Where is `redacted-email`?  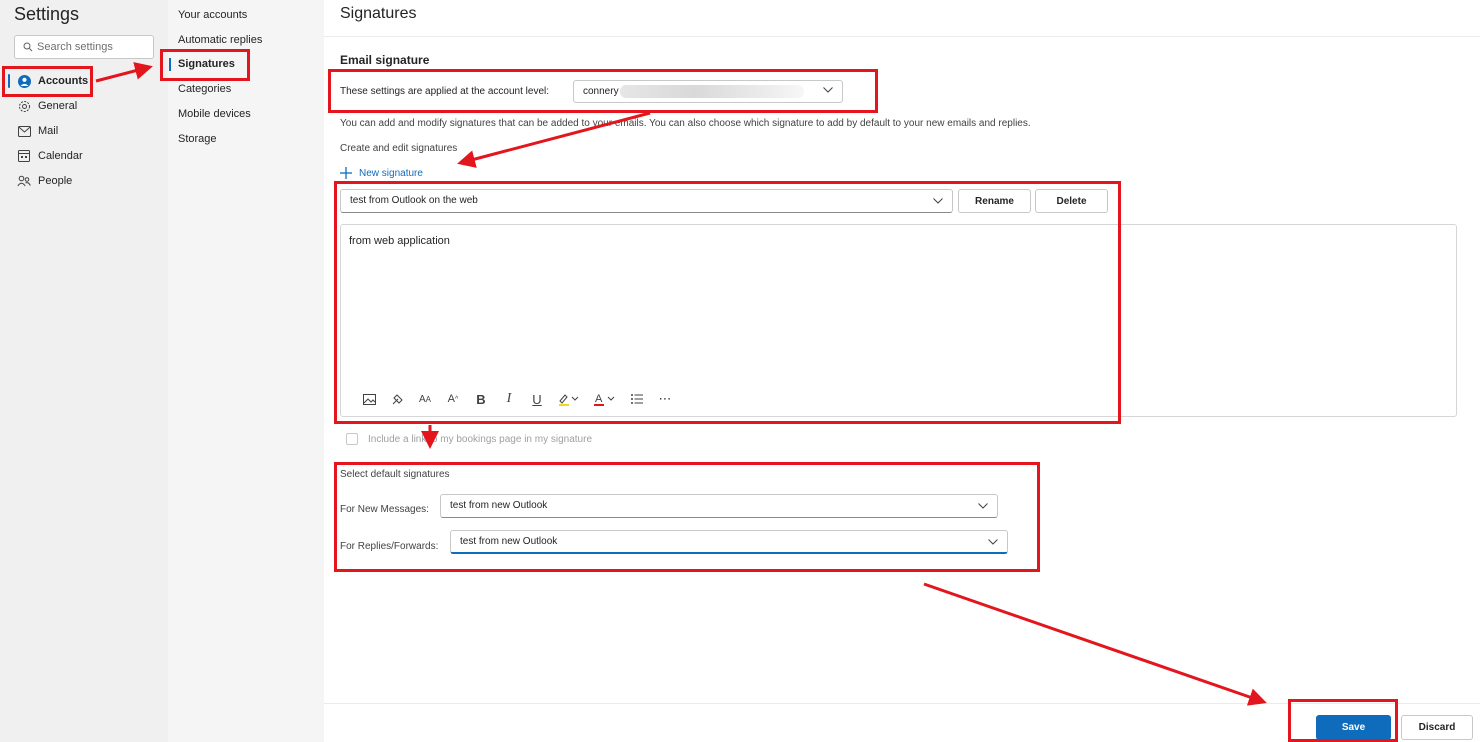 redacted-email is located at coordinates (712, 91).